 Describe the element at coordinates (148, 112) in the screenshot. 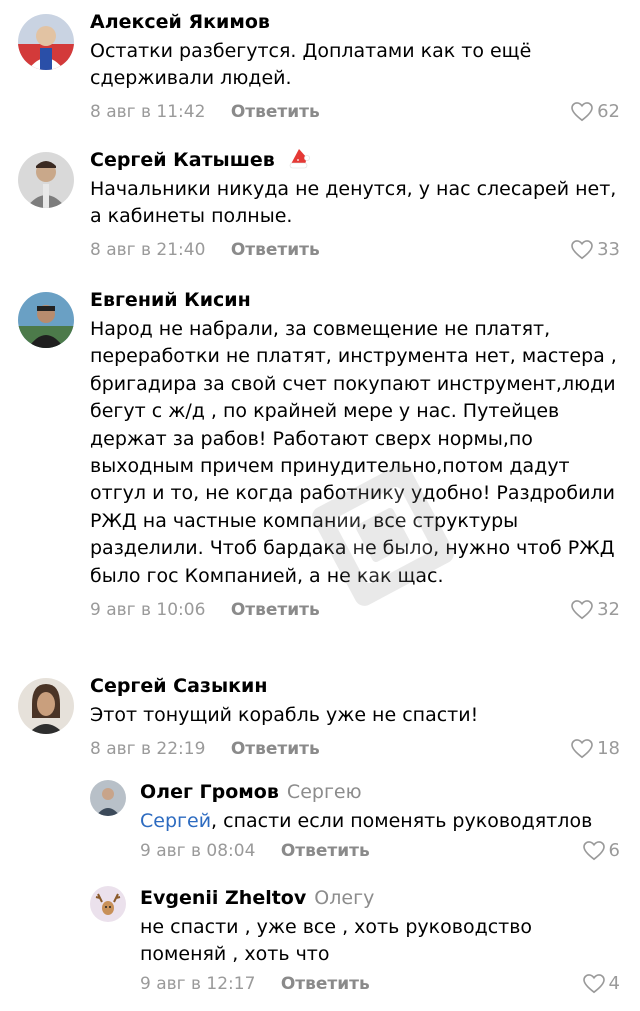

I see `comment-date: 8 авг в 11:42` at that location.